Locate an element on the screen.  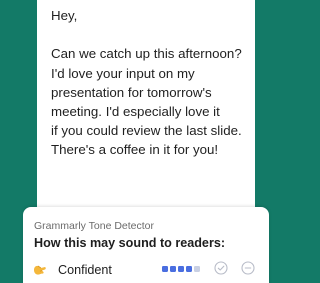
email-line: meeting. I'd especially love it is located at coordinates (135, 111).